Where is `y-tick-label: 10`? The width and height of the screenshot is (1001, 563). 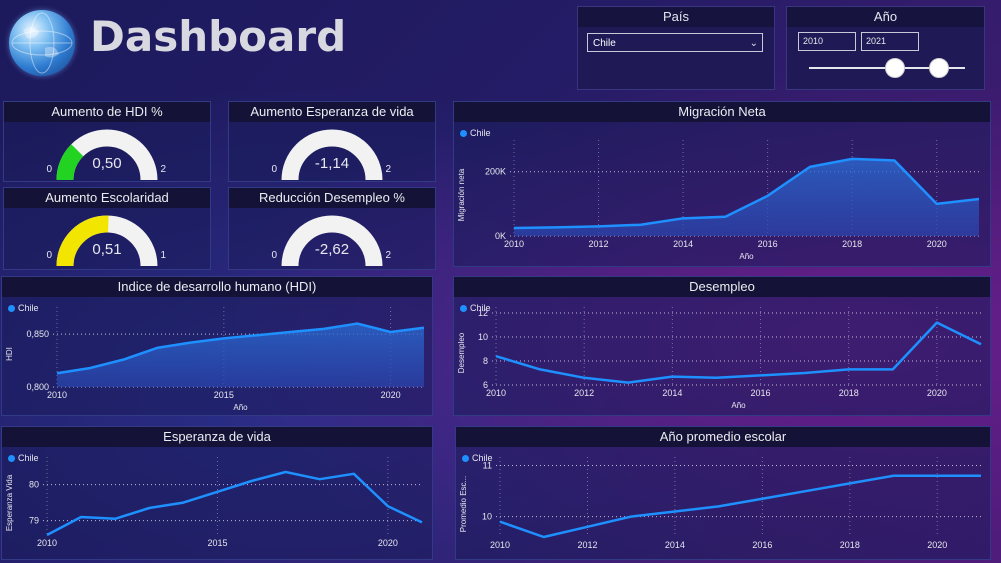
y-tick-label: 10 is located at coordinates (487, 517).